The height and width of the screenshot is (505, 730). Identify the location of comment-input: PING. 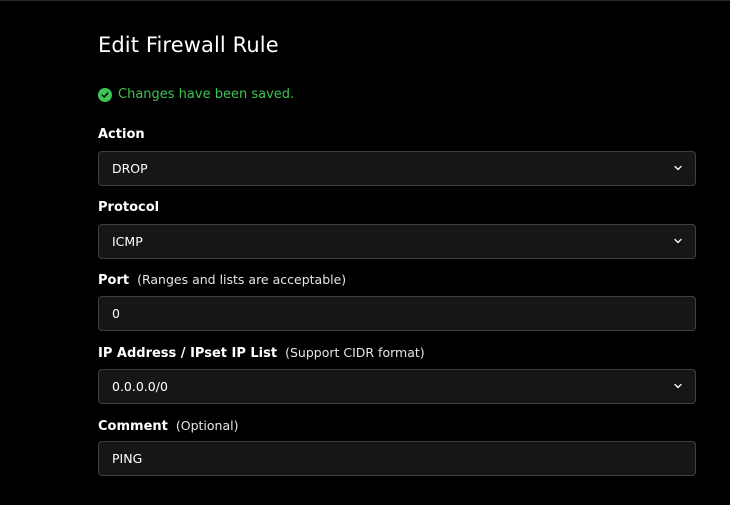
(397, 458).